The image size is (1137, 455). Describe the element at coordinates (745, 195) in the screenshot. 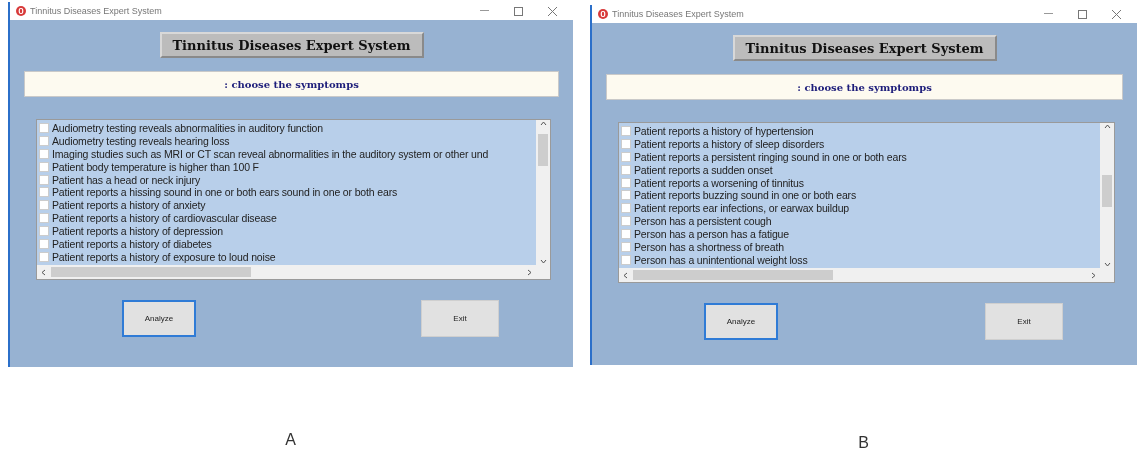

I see `symptom-label: Patient reports buzzing sound in one or both ears` at that location.